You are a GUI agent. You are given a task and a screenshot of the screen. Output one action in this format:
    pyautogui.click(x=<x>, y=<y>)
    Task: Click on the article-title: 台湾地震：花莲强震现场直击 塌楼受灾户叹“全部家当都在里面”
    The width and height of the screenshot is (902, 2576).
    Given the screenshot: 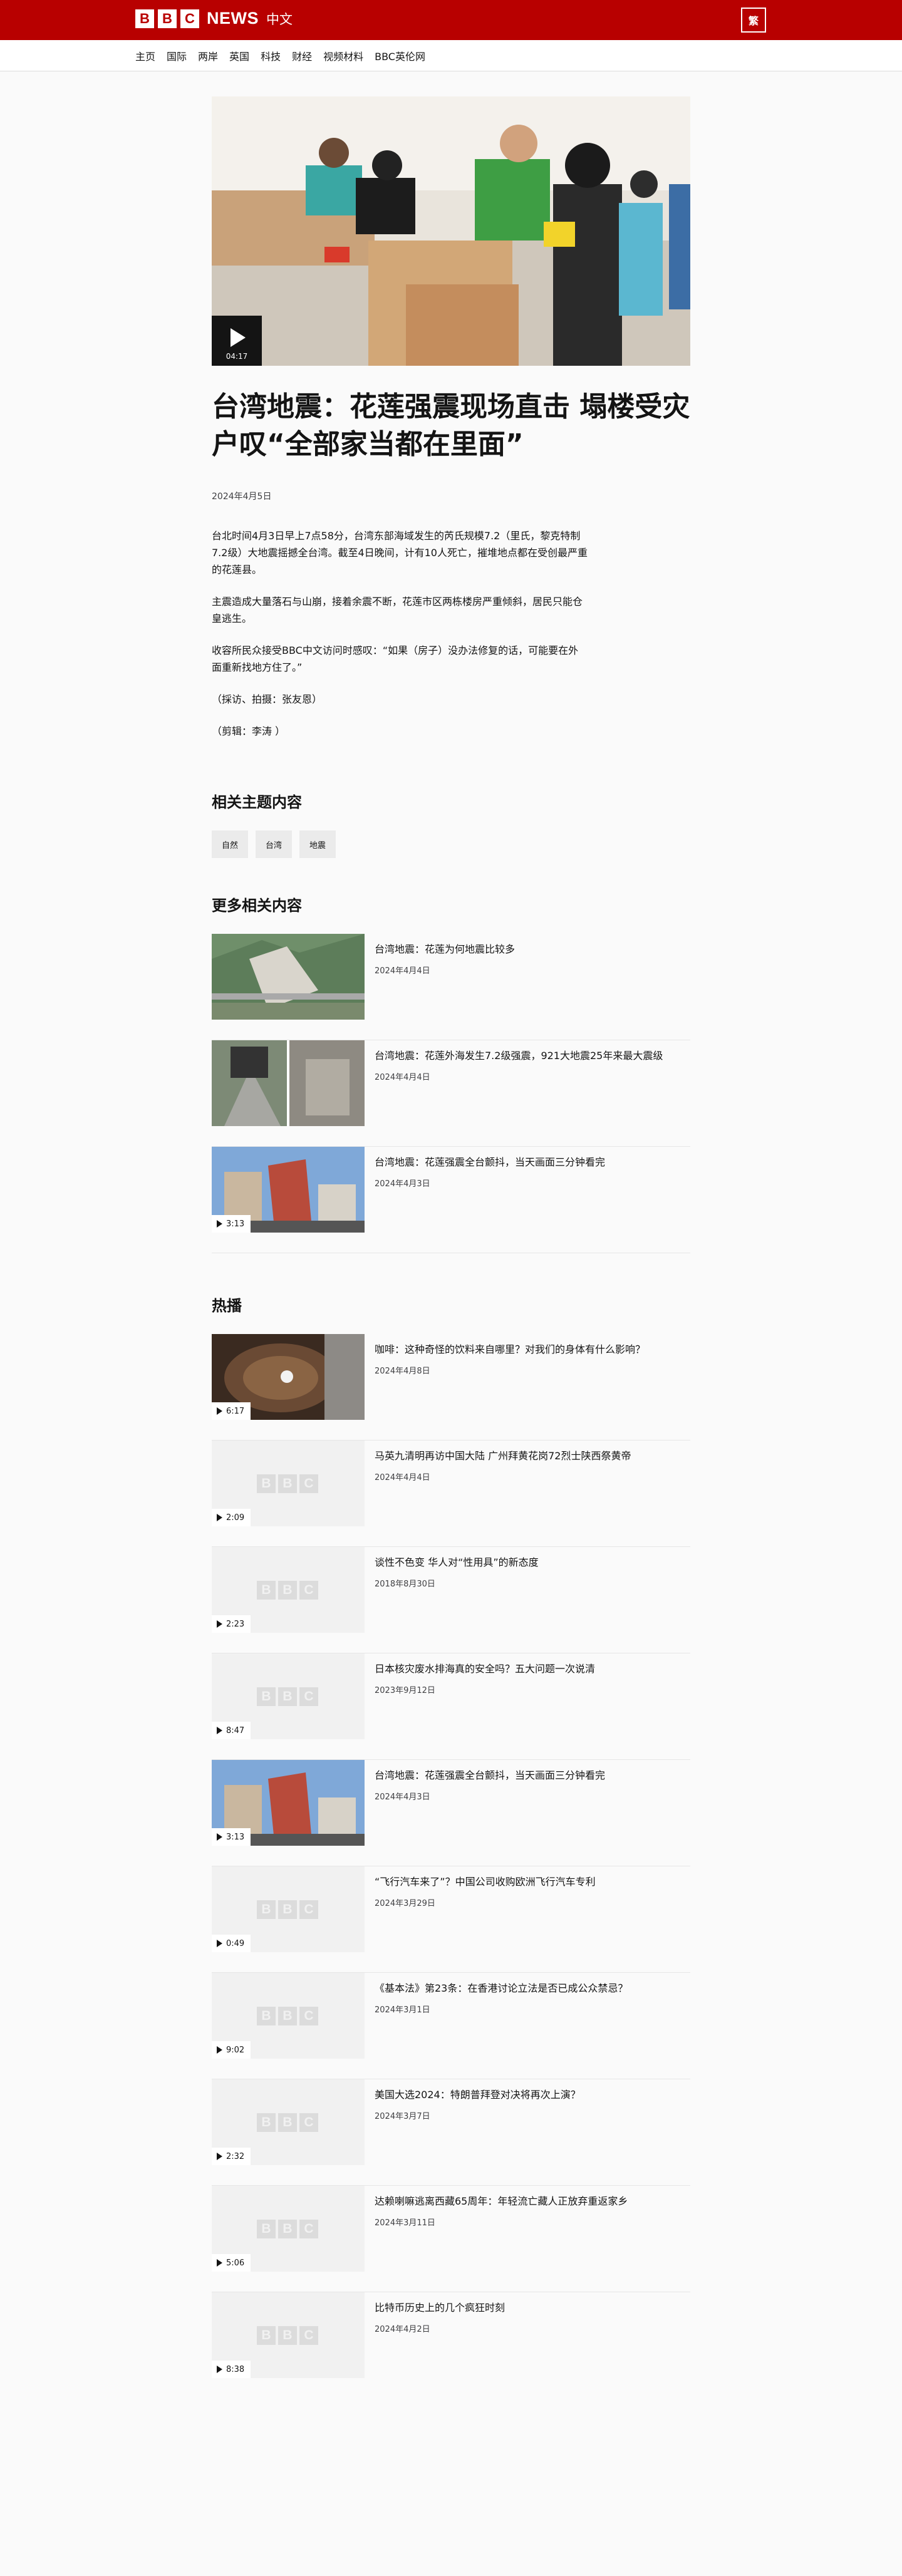 What is the action you would take?
    pyautogui.click(x=451, y=425)
    